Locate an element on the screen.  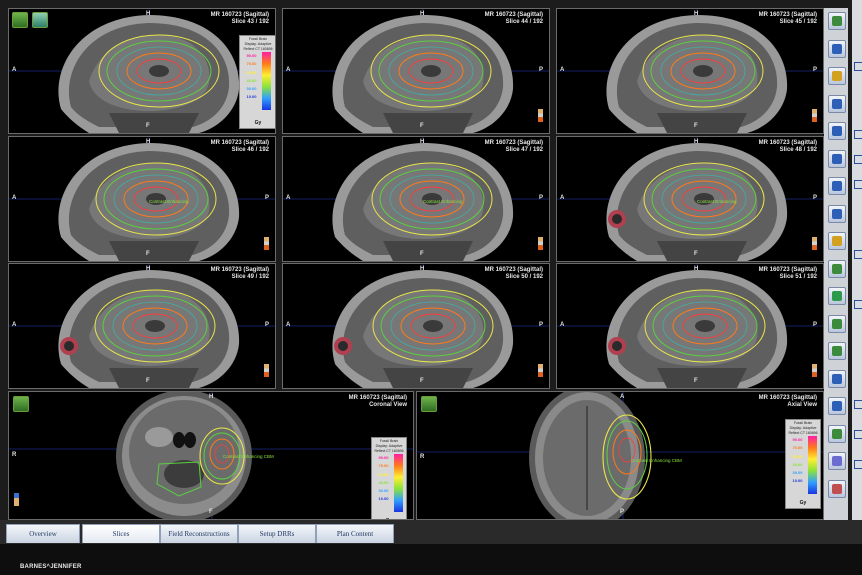
legend-value: 30.00 is located at coordinates (251, 89).